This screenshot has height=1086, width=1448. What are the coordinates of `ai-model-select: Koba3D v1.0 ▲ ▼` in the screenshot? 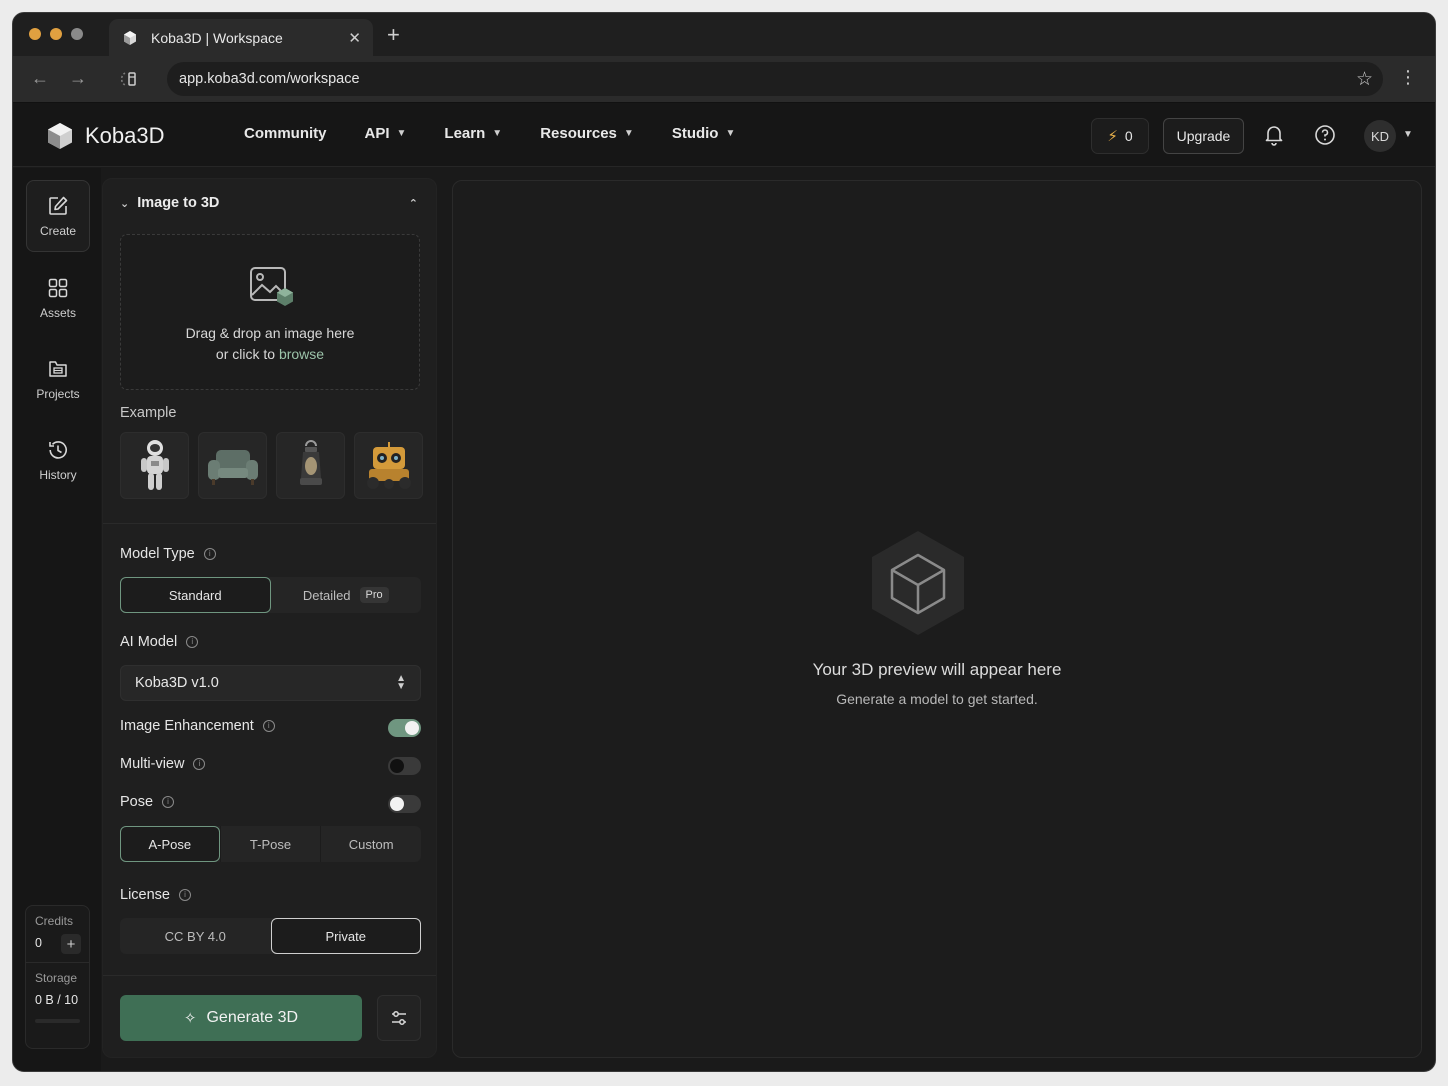 It's located at (270, 683).